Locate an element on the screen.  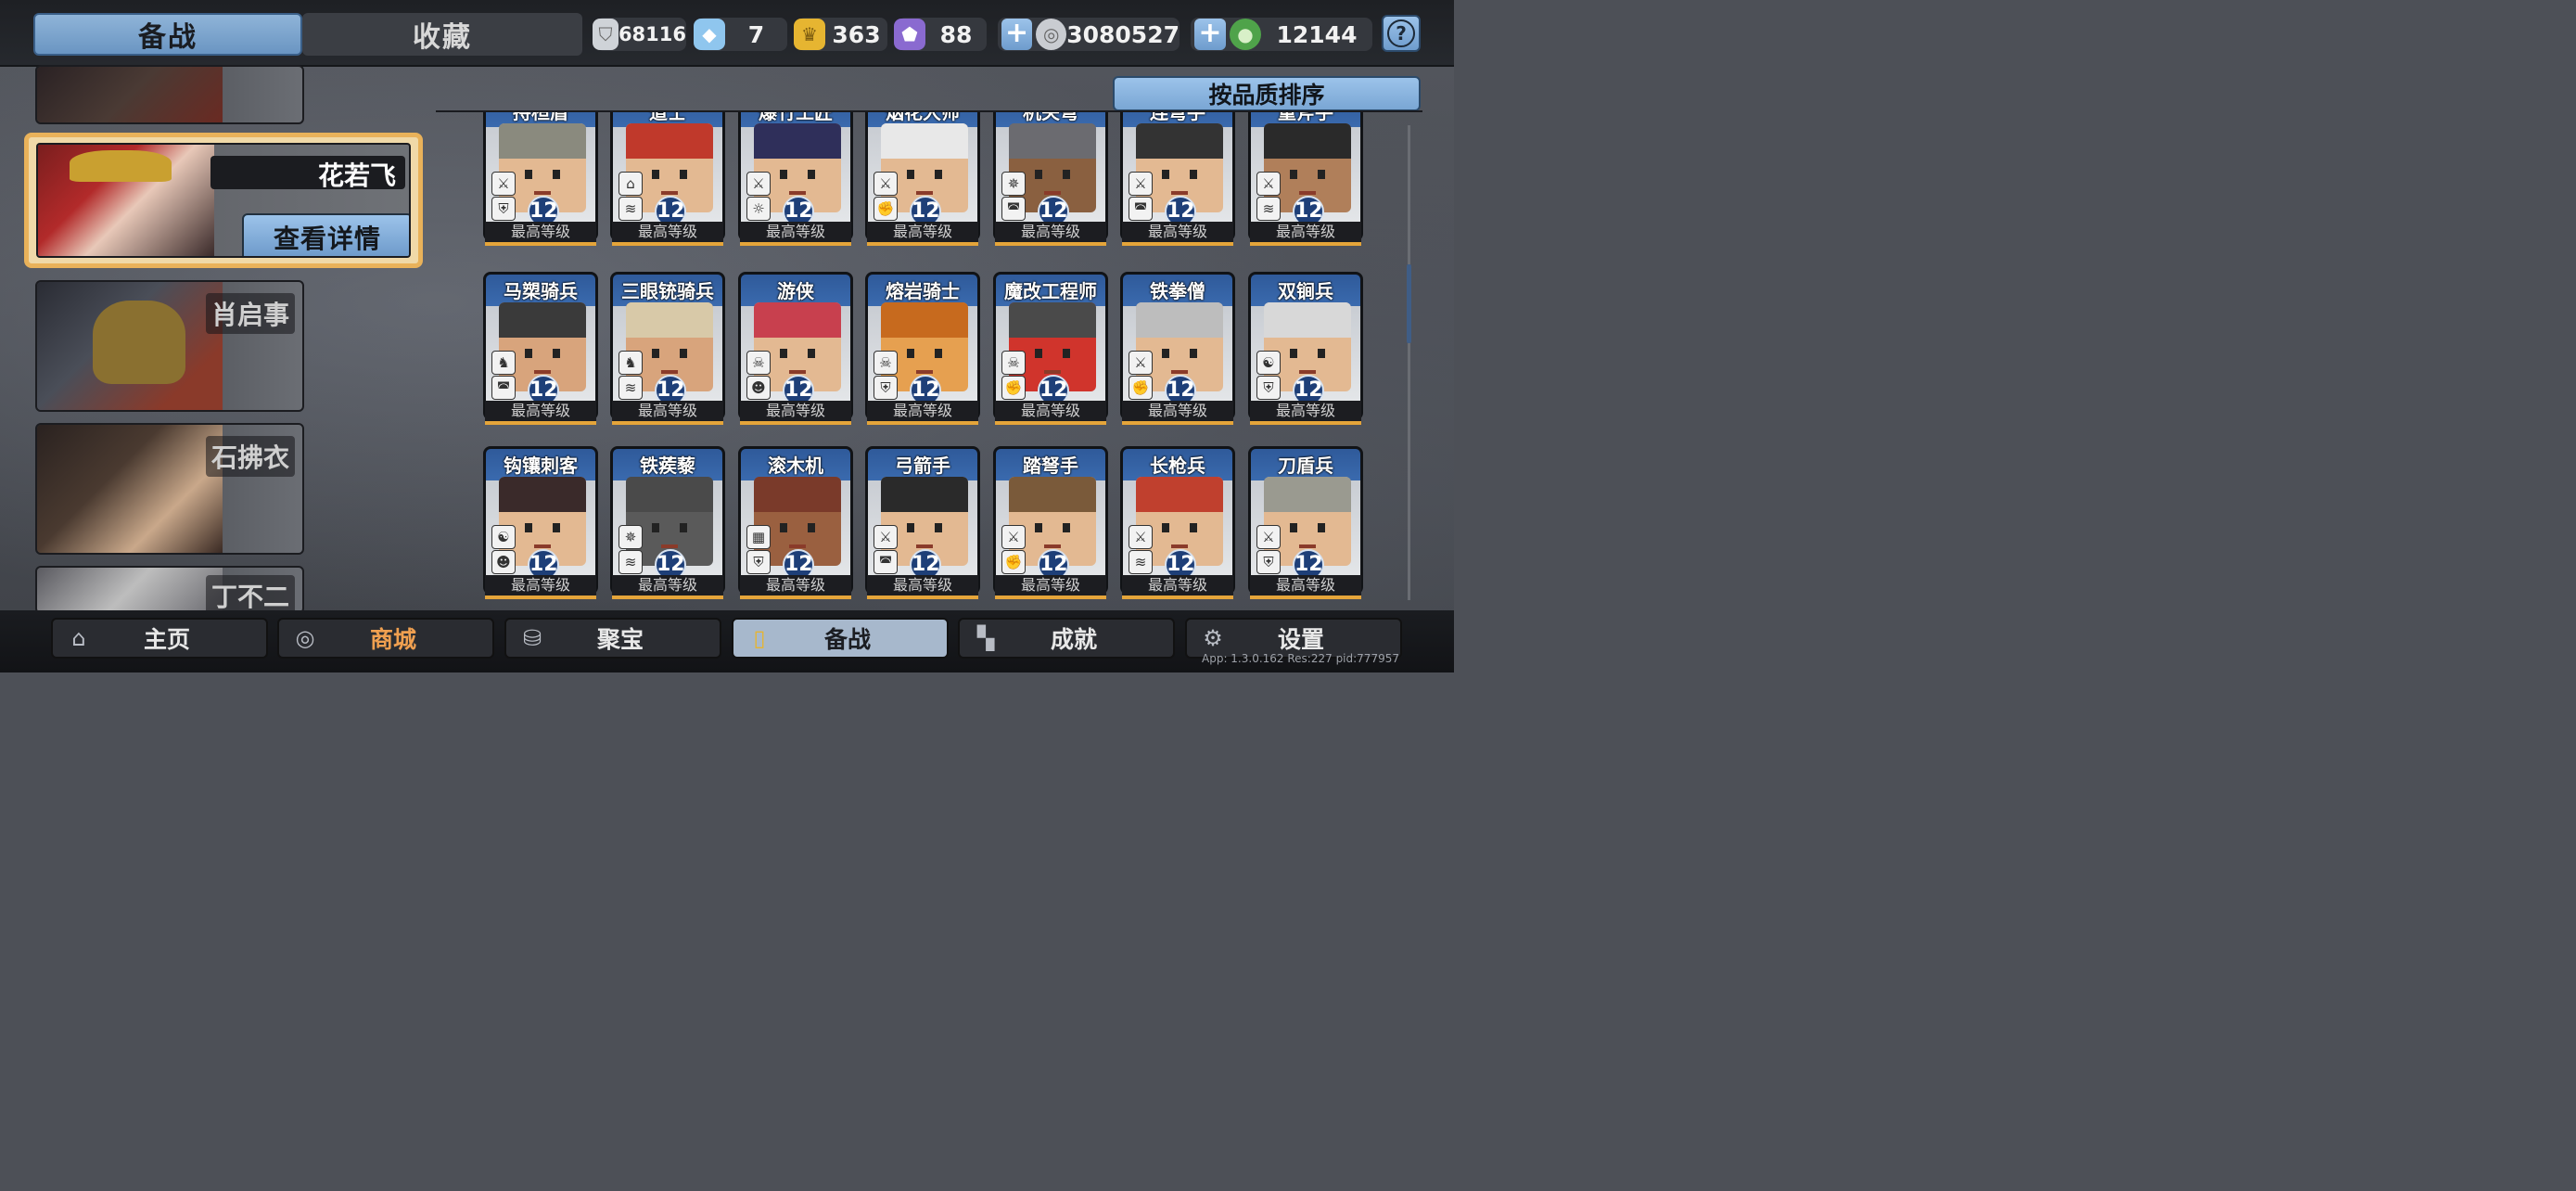
hero-card: 丁不二 is located at coordinates (170, 590).